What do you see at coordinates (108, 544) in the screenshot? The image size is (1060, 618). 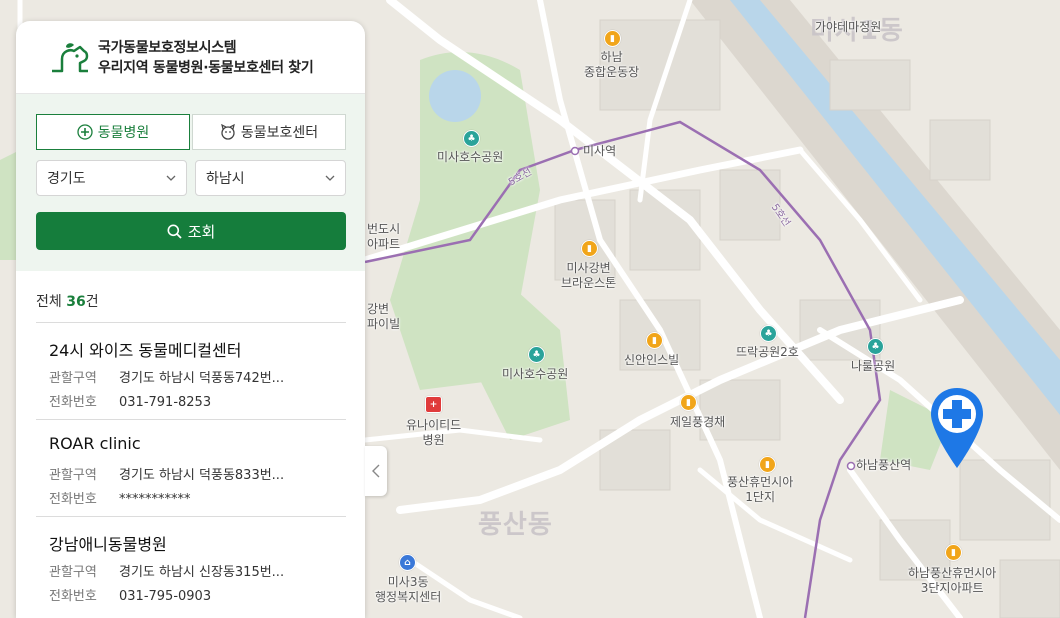 I see `hospital-name: 강남애니동물병원` at bounding box center [108, 544].